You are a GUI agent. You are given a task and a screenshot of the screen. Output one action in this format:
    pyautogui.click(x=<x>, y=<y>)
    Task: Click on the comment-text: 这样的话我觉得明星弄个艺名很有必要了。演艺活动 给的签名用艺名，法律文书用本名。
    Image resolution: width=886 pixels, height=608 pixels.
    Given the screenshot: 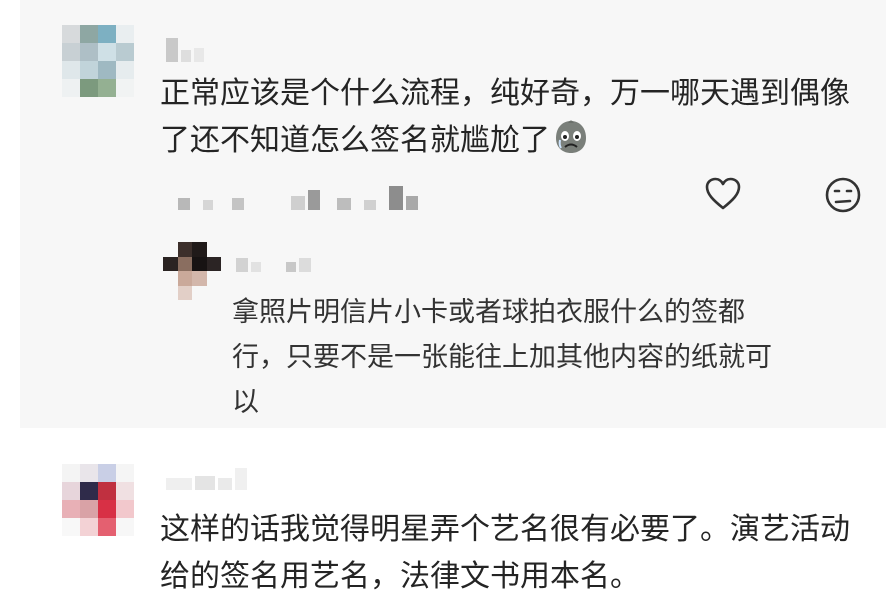 What is the action you would take?
    pyautogui.click(x=505, y=553)
    